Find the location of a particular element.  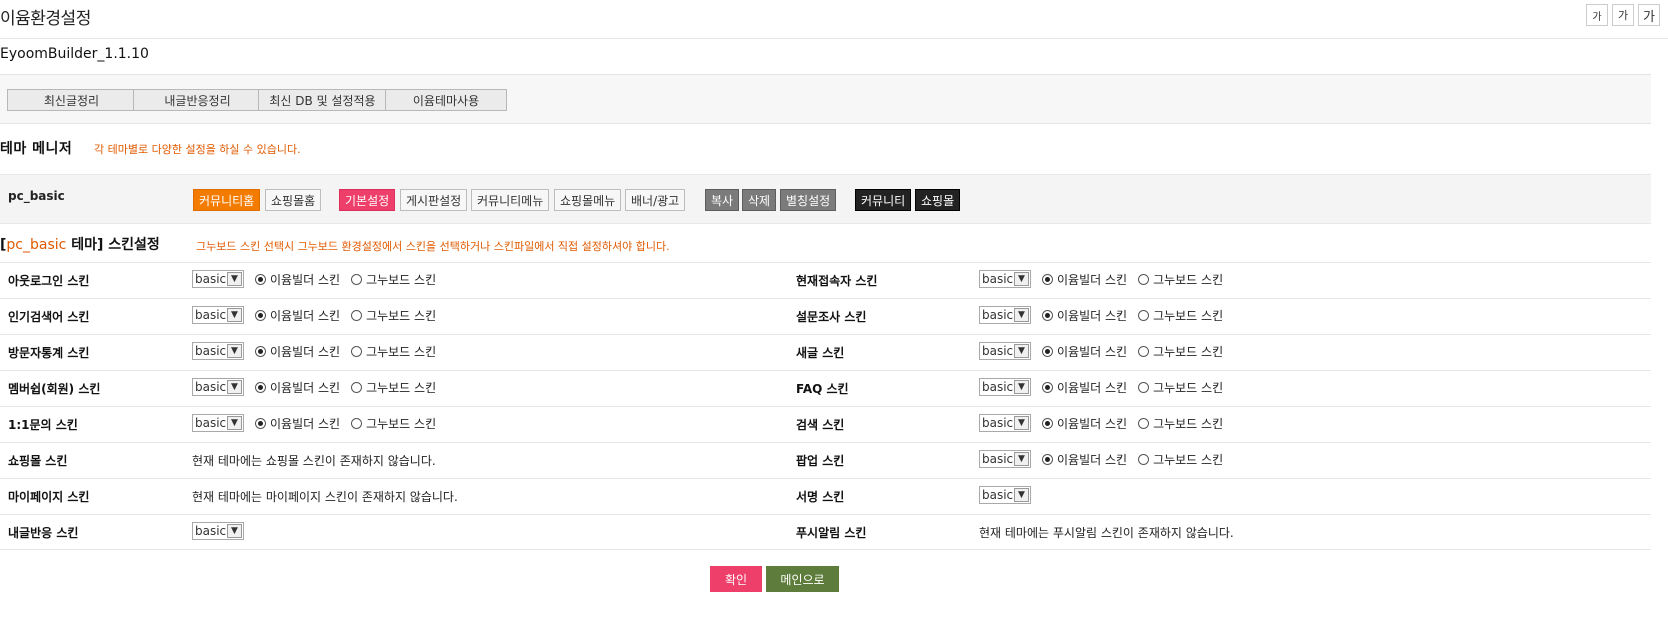

font-medium-button: 가 is located at coordinates (1623, 15).